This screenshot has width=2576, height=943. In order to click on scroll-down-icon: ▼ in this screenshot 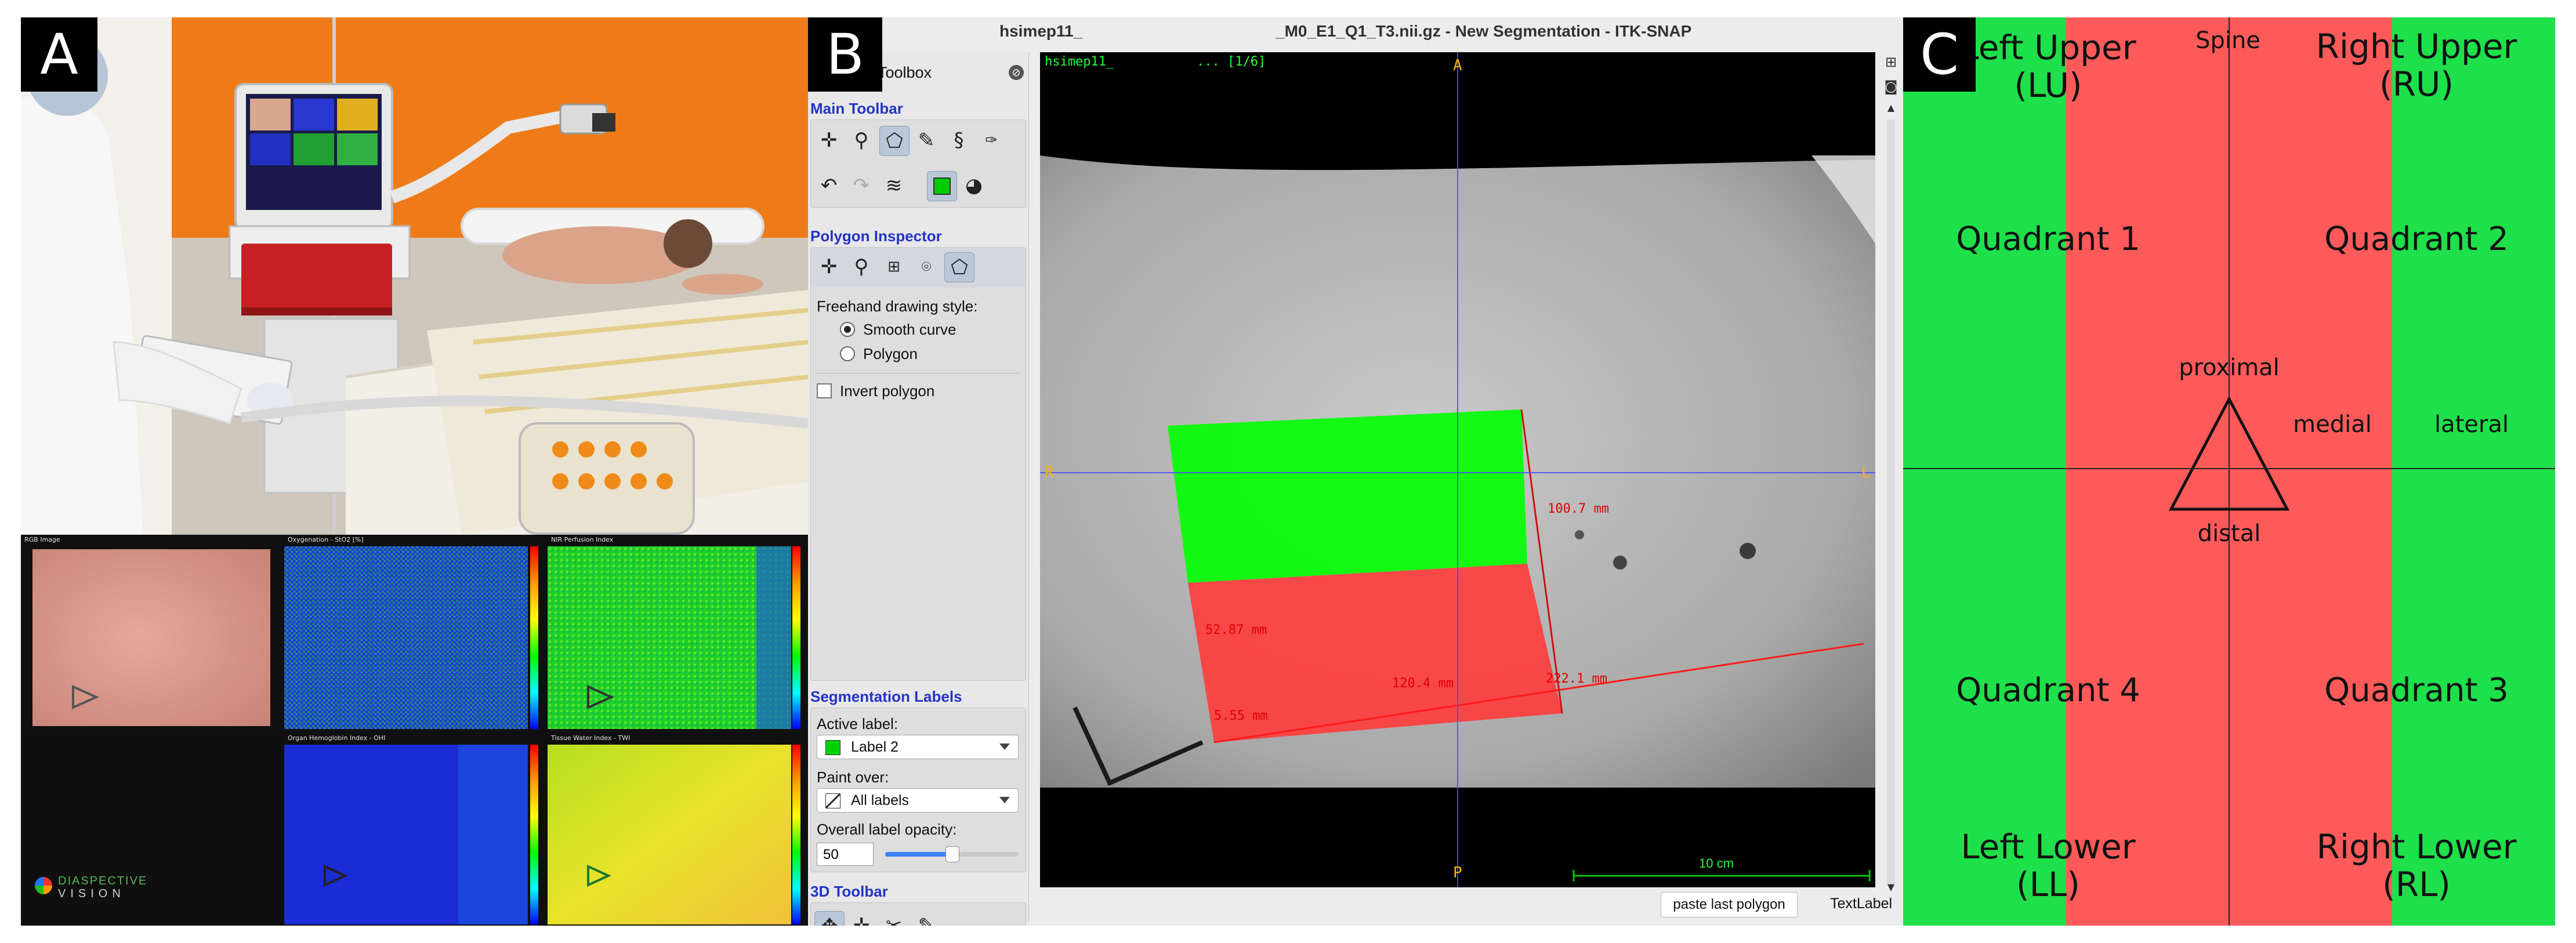, I will do `click(1891, 887)`.